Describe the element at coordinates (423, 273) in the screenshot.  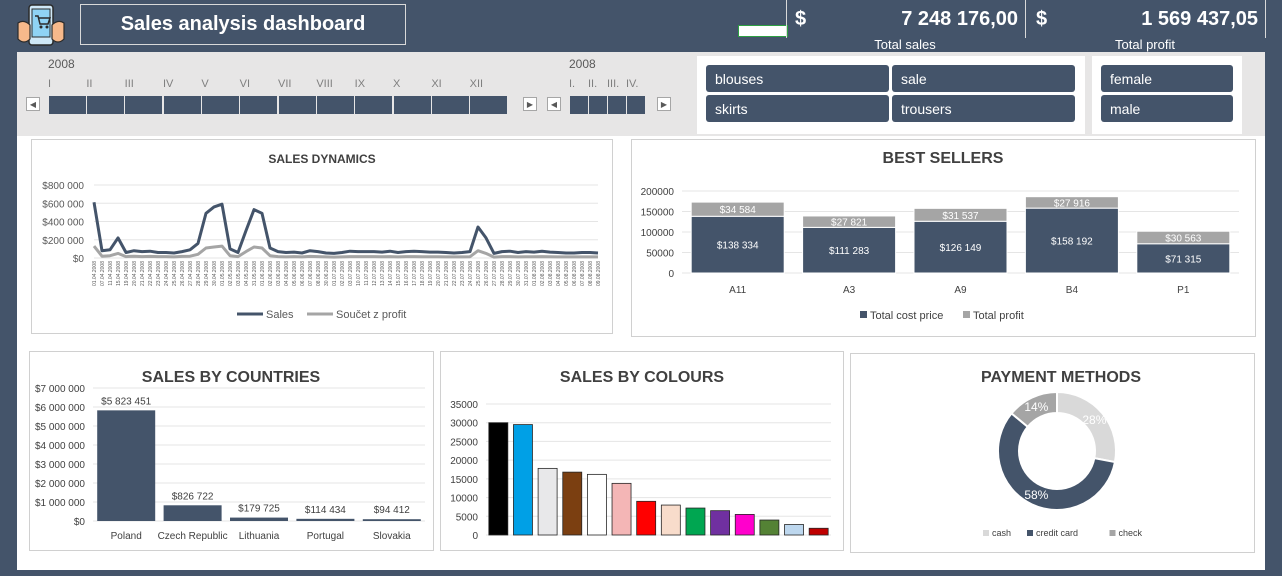
I see `x-tick-label: 18.07.2008` at that location.